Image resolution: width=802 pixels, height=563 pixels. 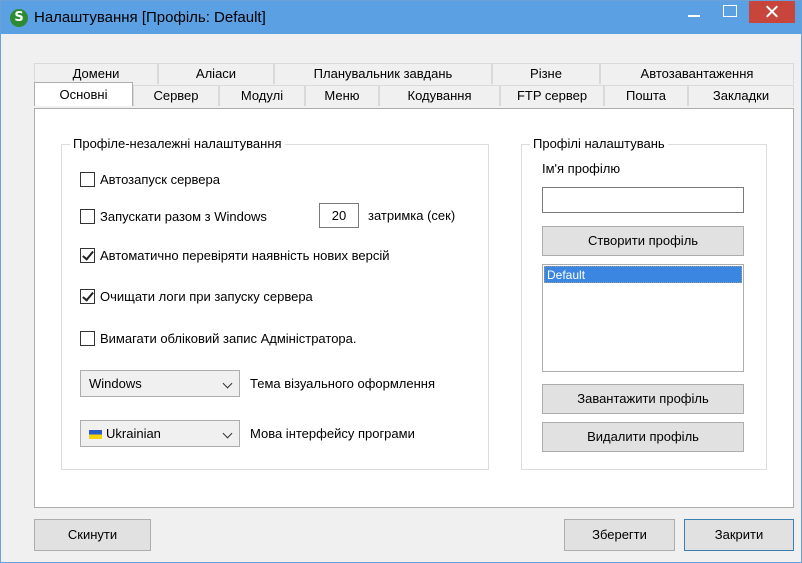 What do you see at coordinates (552, 95) in the screenshot?
I see `tab-ftp-server: FTP сервер` at bounding box center [552, 95].